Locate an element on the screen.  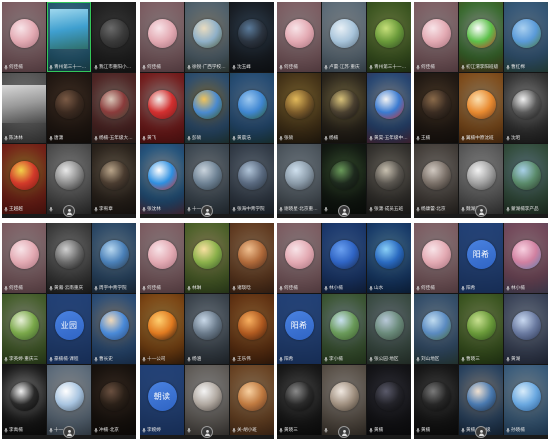
participant-tile: 关-胡小班 is located at coordinates (252, 400).